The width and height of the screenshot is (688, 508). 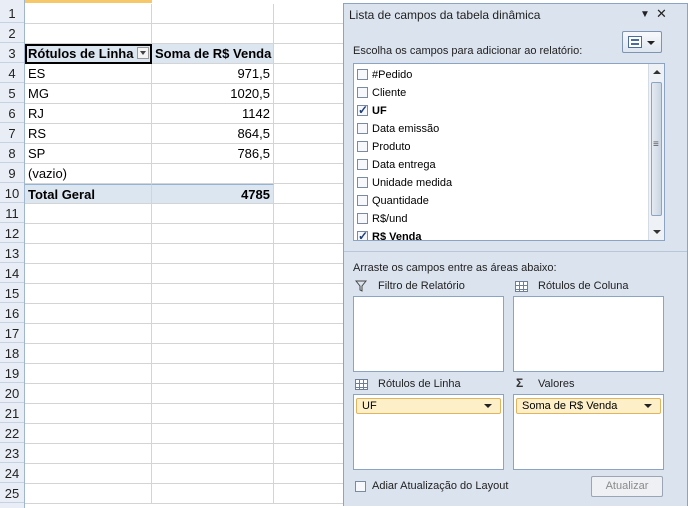 I want to click on value-cell: 971,5, so click(x=213, y=74).